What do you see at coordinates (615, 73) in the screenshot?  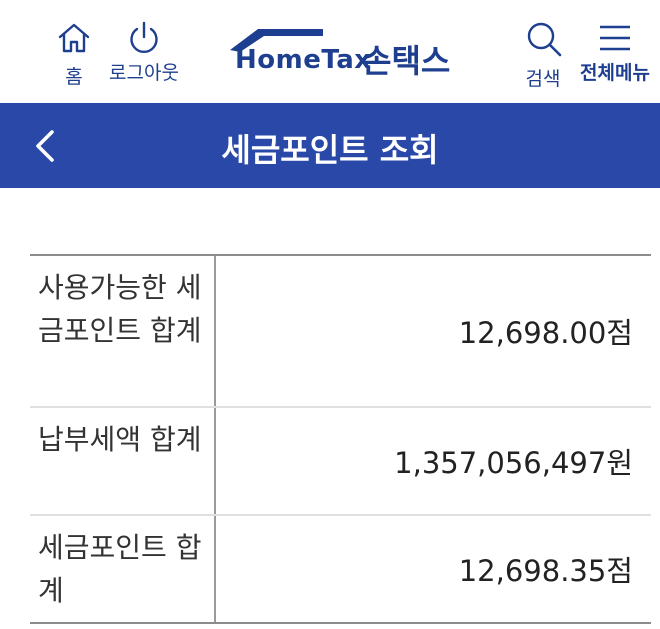 I see `full-menu-label: 전체메뉴` at bounding box center [615, 73].